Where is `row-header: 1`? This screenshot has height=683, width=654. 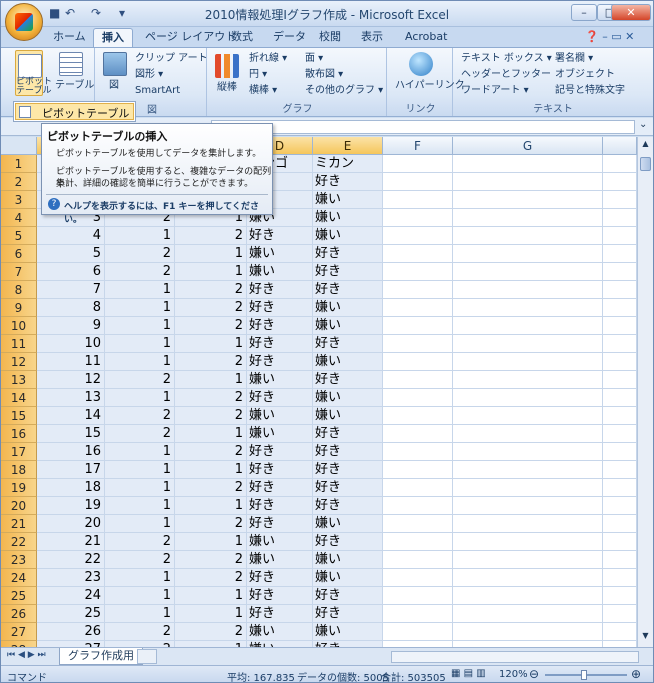
row-header: 1 is located at coordinates (19, 164).